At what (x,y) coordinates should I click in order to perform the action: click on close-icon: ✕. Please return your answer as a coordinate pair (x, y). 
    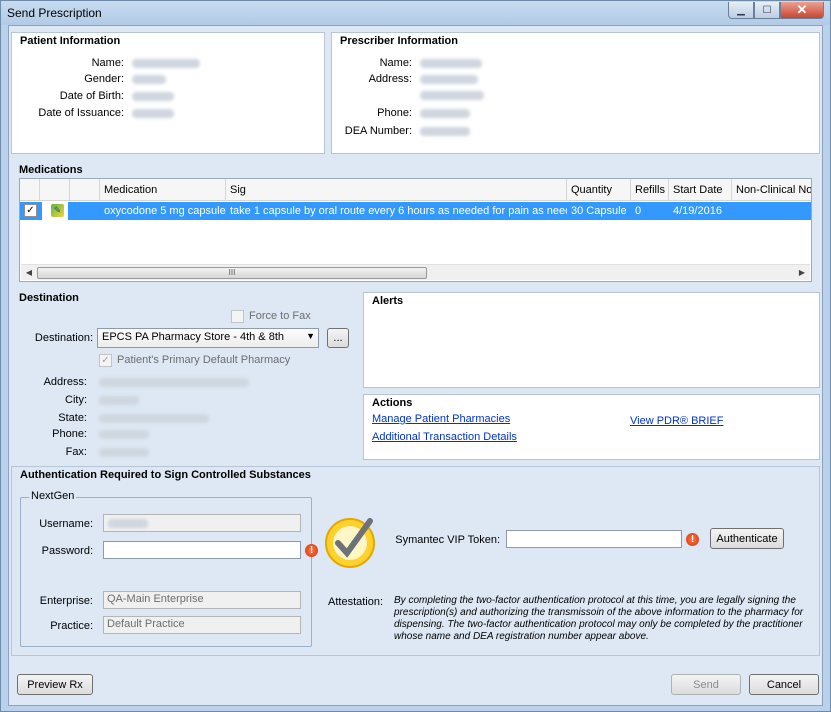
    Looking at the image, I should click on (802, 9).